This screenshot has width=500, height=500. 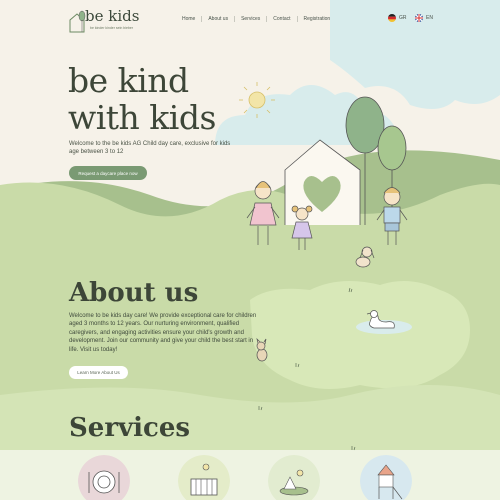 I want to click on about-title: About us, so click(x=134, y=293).